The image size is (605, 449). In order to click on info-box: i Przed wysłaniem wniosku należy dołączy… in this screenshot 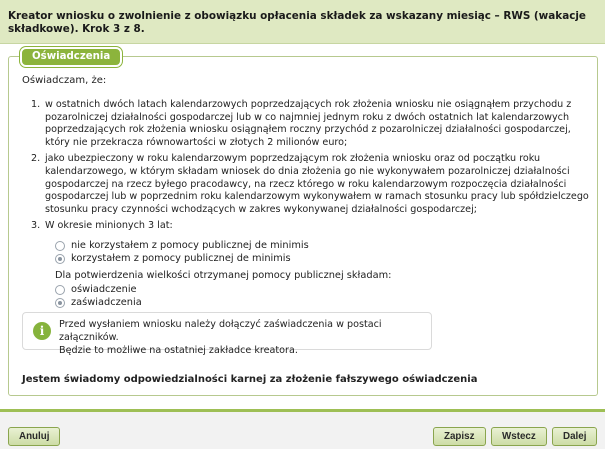, I will do `click(227, 334)`.